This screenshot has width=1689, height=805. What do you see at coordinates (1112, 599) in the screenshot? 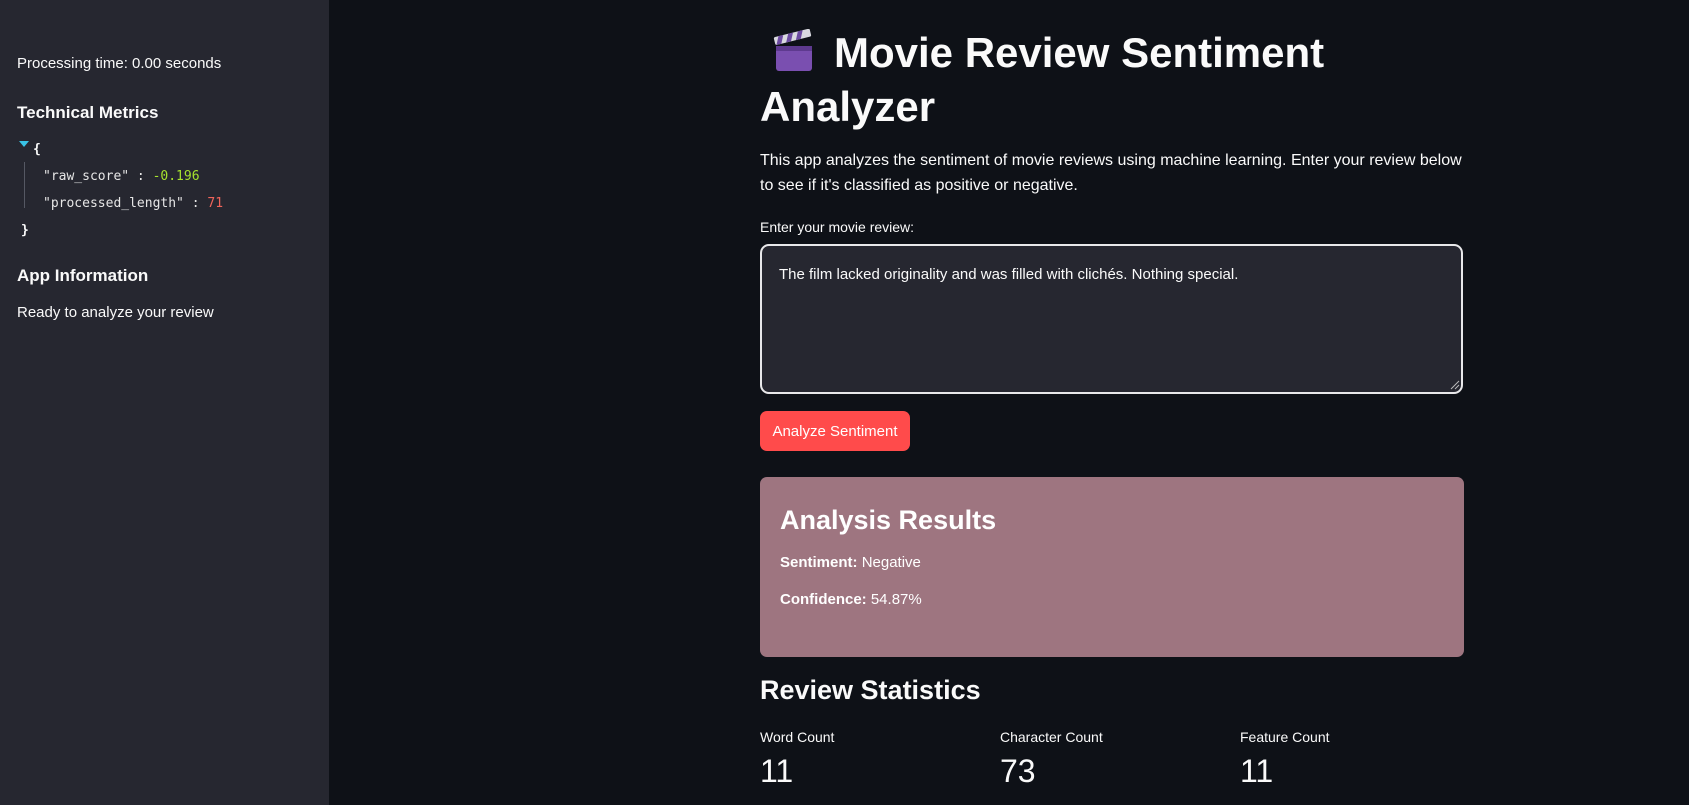
I see `confidence-row: Confidence: 54.87%` at bounding box center [1112, 599].